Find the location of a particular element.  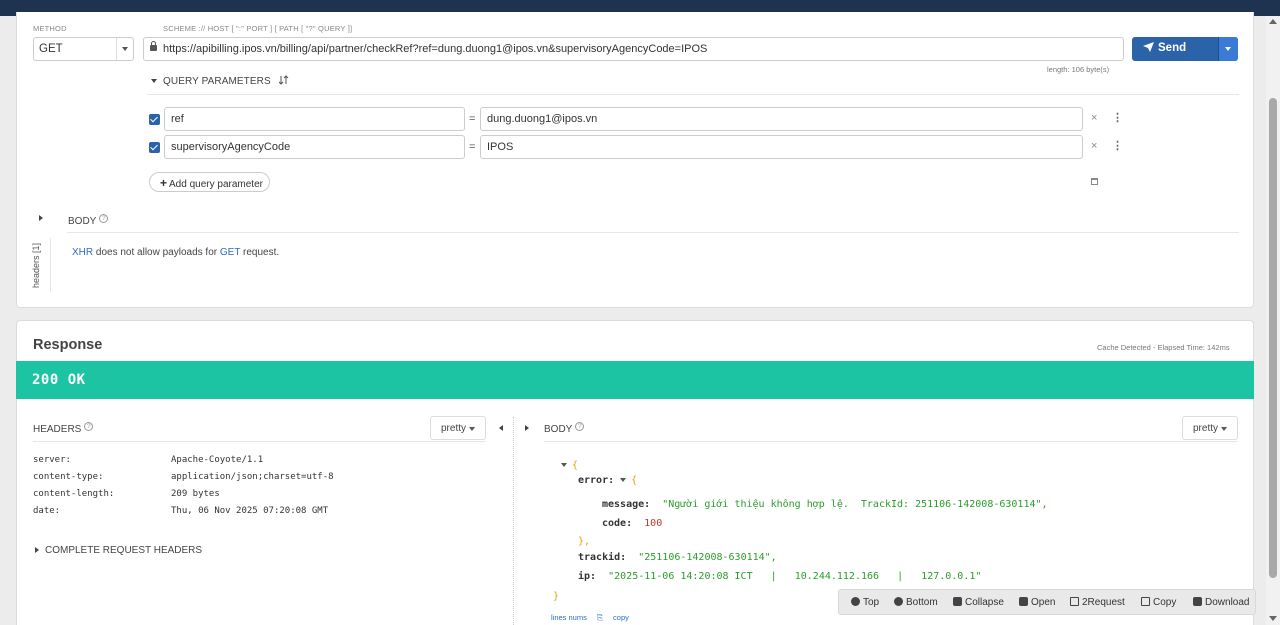

download-icon is located at coordinates (1197, 601).